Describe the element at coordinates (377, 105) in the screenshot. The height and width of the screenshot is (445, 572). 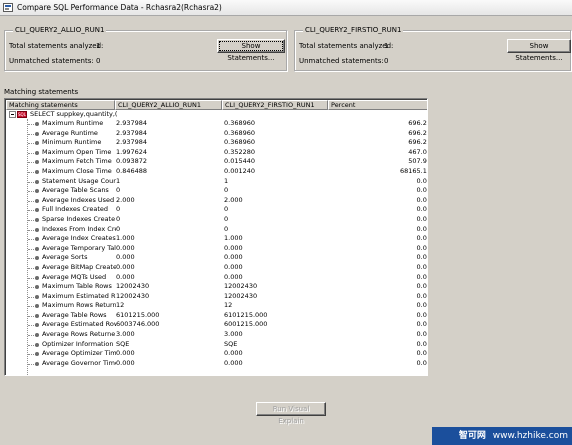
I see `column-header-percent: Percent` at that location.